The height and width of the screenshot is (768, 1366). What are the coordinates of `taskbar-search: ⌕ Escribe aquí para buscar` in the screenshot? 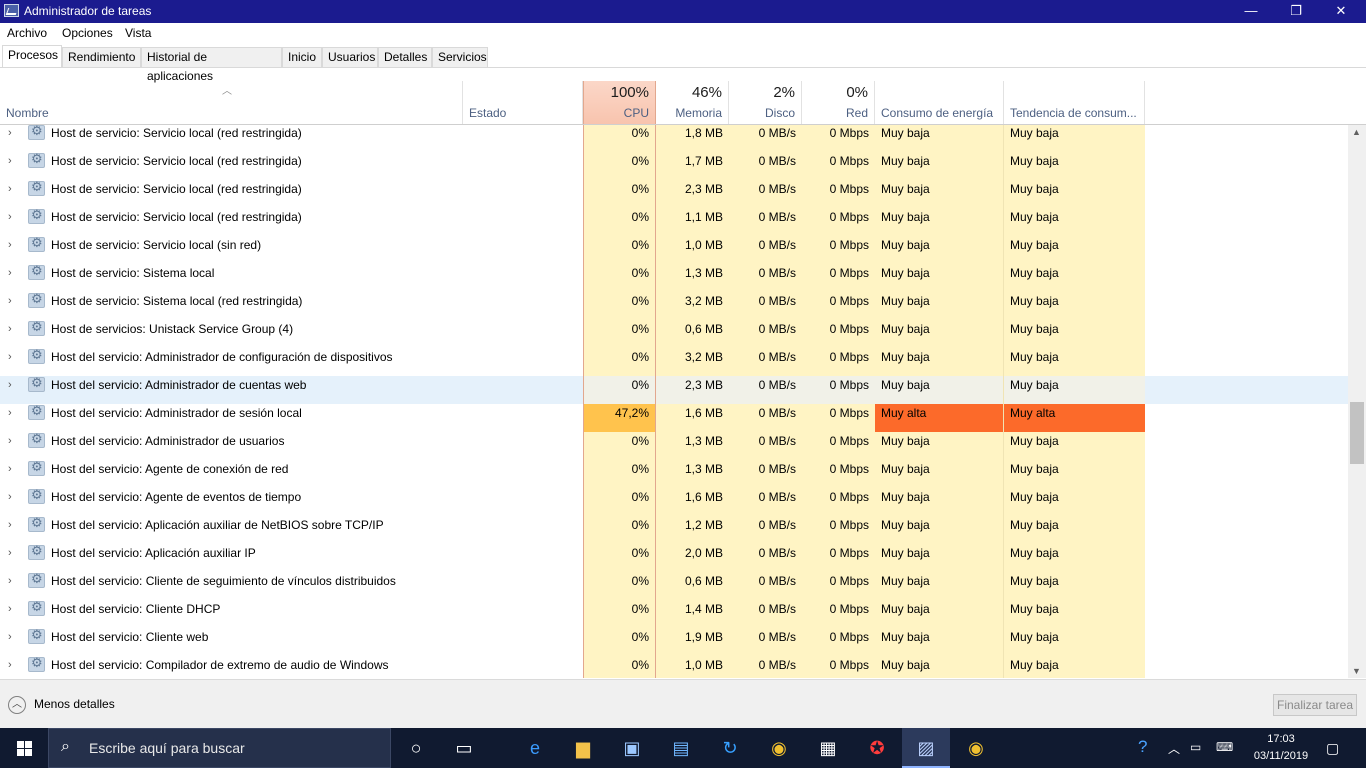 It's located at (219, 748).